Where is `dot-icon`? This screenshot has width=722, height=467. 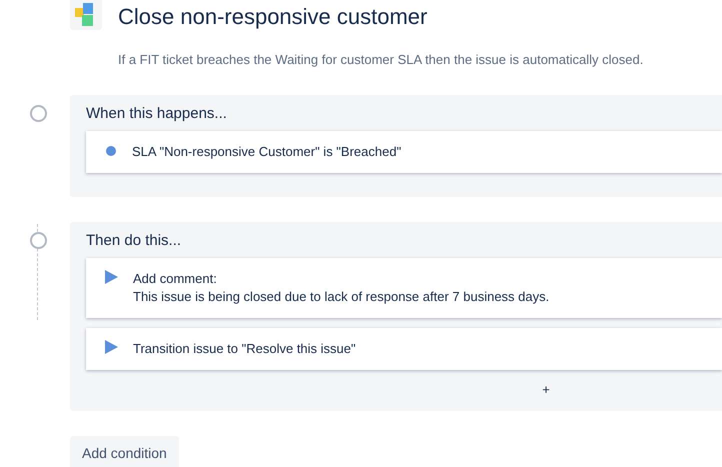 dot-icon is located at coordinates (111, 151).